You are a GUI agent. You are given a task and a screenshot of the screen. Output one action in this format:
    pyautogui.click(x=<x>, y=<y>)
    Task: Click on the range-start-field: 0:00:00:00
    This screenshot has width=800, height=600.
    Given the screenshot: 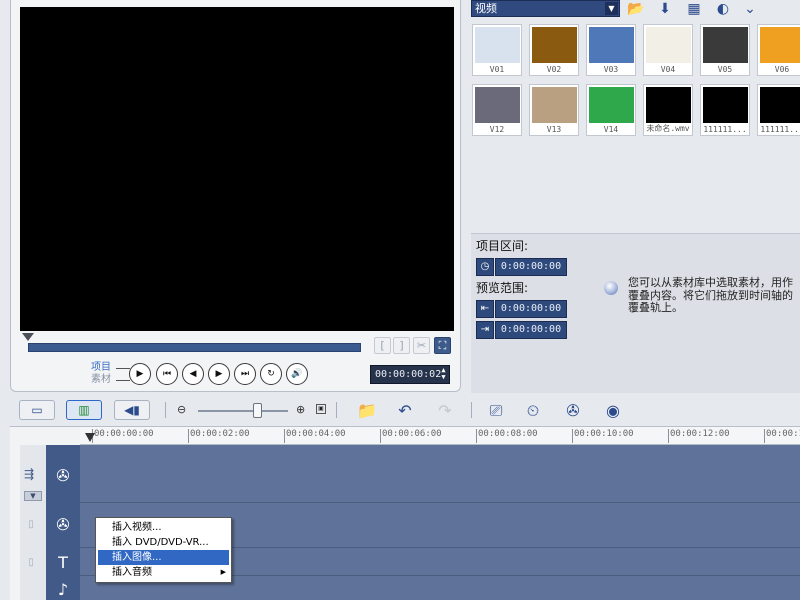 What is the action you would take?
    pyautogui.click(x=531, y=309)
    